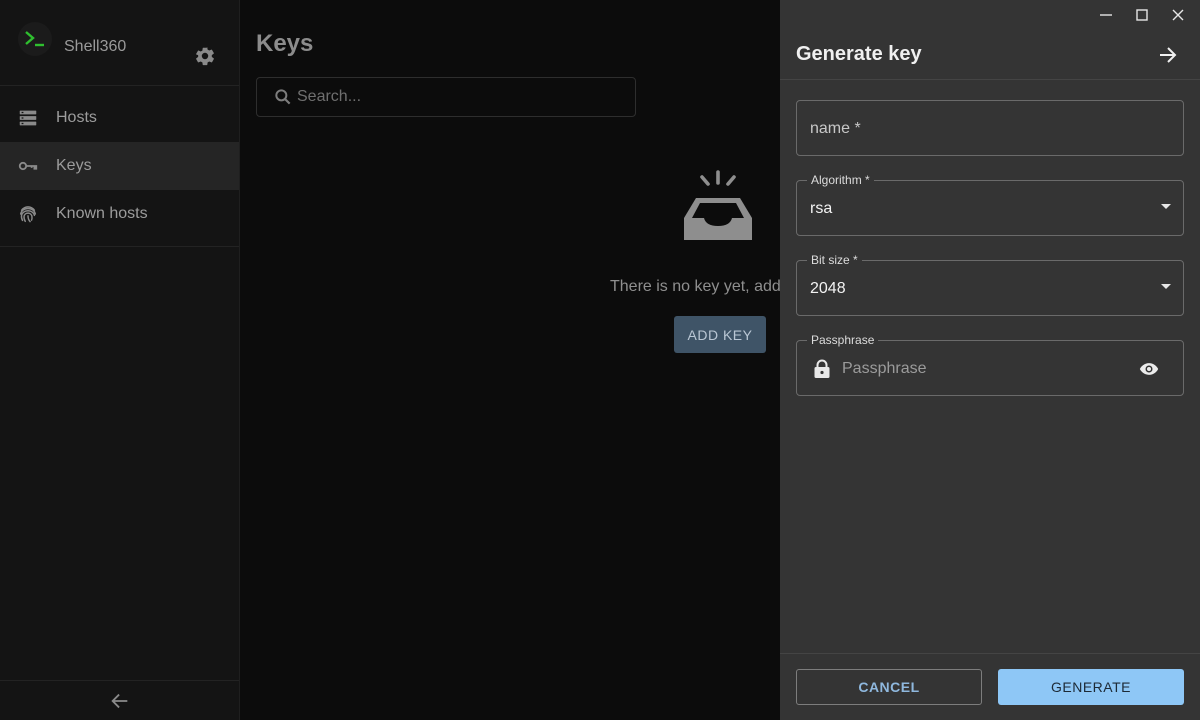 The image size is (1200, 720). I want to click on passphrase-field: Passphrase Passphrase, so click(990, 364).